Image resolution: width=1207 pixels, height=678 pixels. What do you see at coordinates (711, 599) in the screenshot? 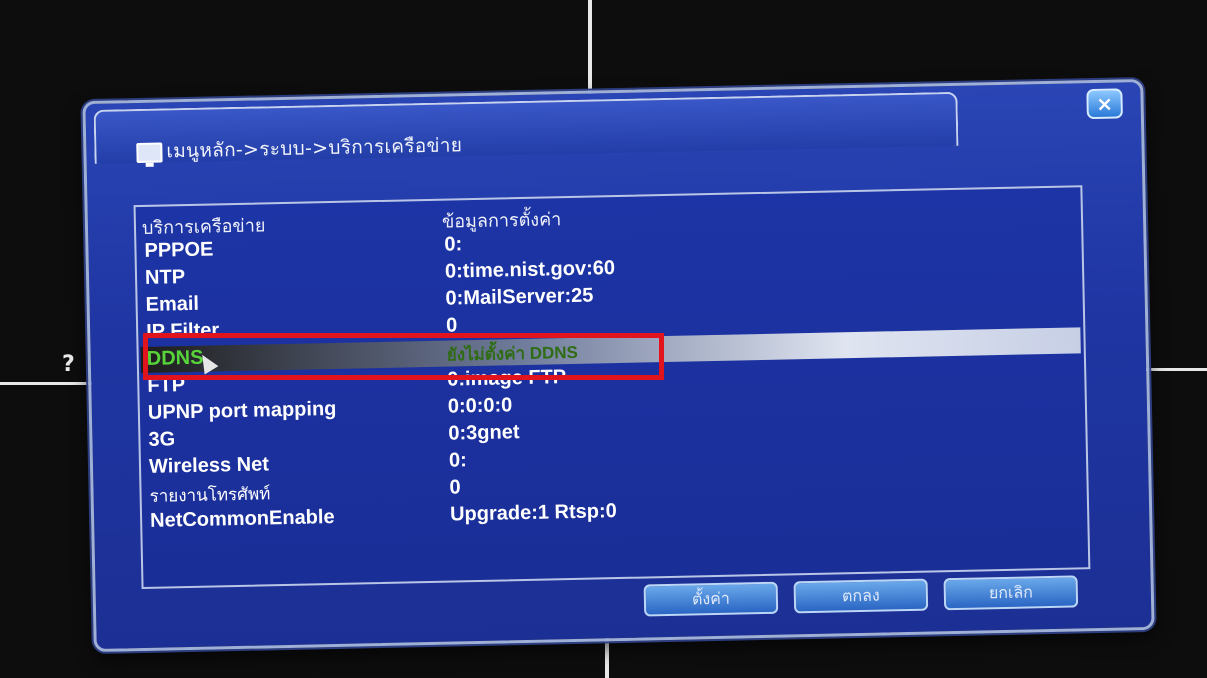
I see `settings-button: ตั้งค่า` at bounding box center [711, 599].